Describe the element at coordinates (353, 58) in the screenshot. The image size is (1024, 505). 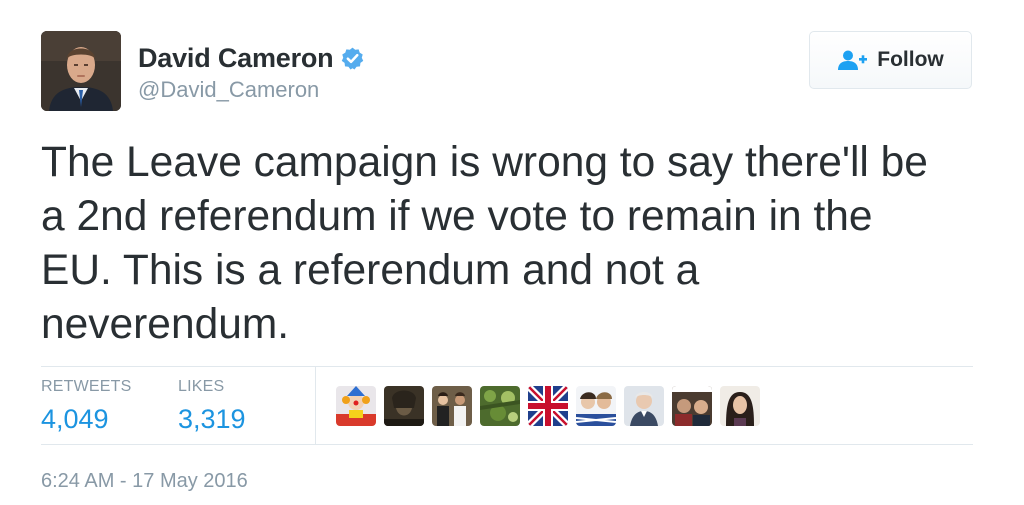
I see `verified-badge-icon` at that location.